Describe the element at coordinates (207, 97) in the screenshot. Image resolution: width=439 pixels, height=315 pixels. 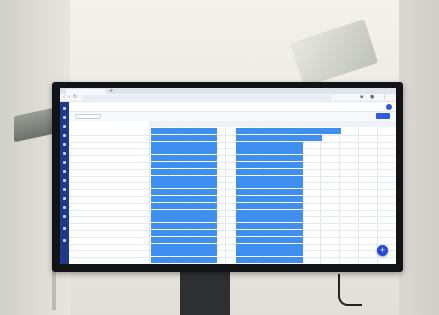
I see `url-field` at that location.